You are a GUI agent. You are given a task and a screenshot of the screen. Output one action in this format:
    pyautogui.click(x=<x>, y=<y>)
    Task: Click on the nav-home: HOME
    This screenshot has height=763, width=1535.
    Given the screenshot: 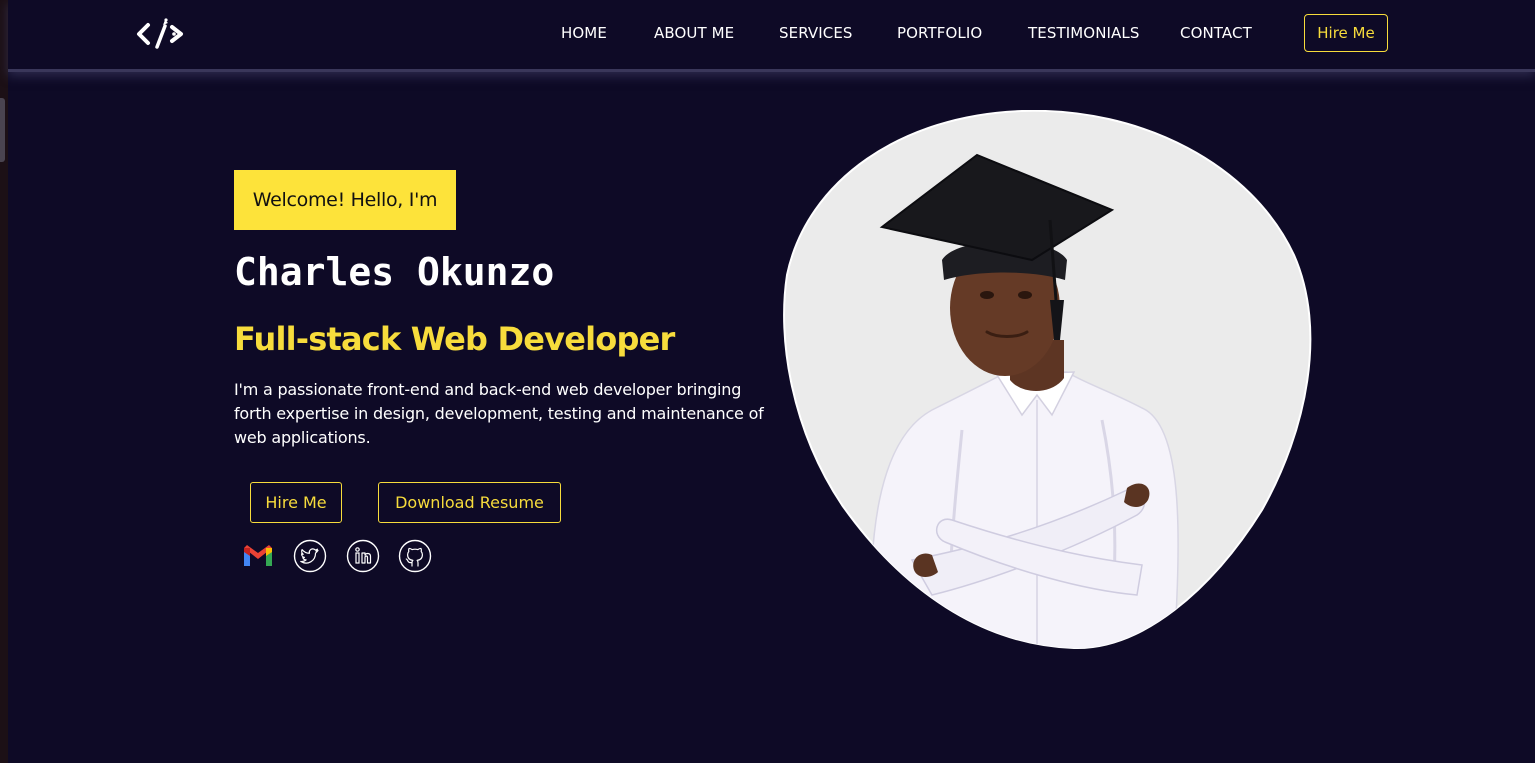 What is the action you would take?
    pyautogui.click(x=584, y=33)
    